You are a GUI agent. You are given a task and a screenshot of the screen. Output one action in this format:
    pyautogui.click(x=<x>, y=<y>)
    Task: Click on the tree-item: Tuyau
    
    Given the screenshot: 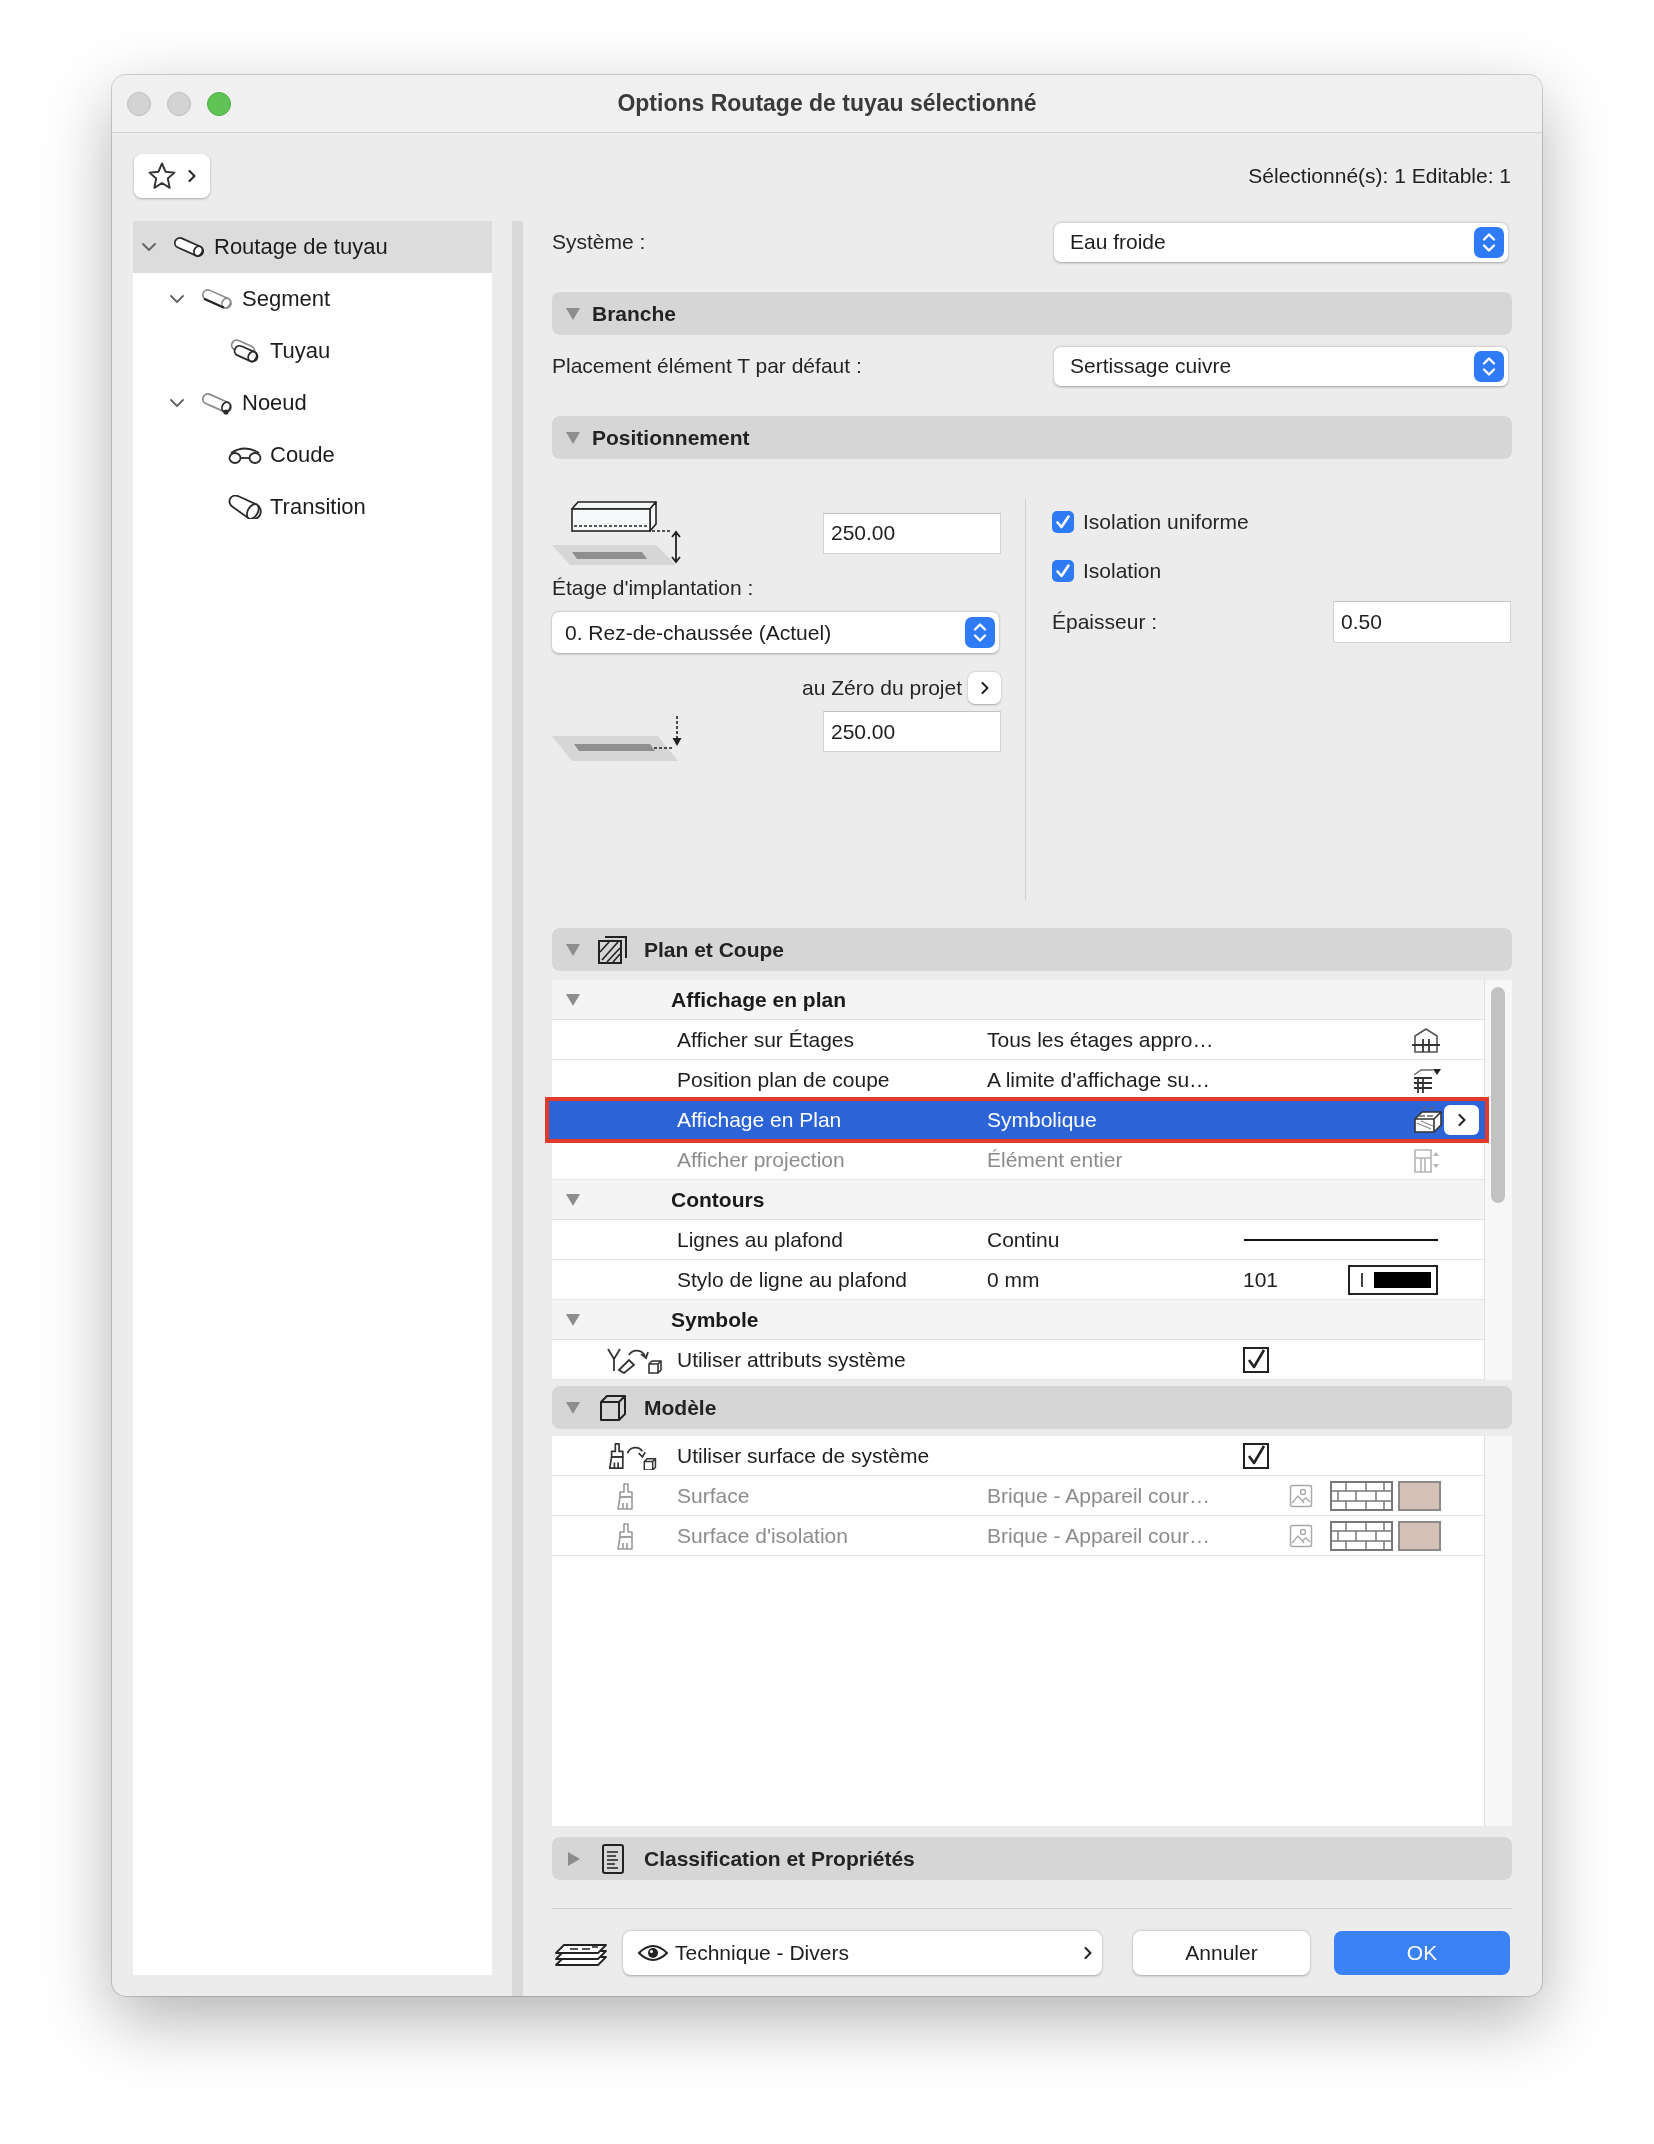 What is the action you would take?
    pyautogui.click(x=312, y=351)
    